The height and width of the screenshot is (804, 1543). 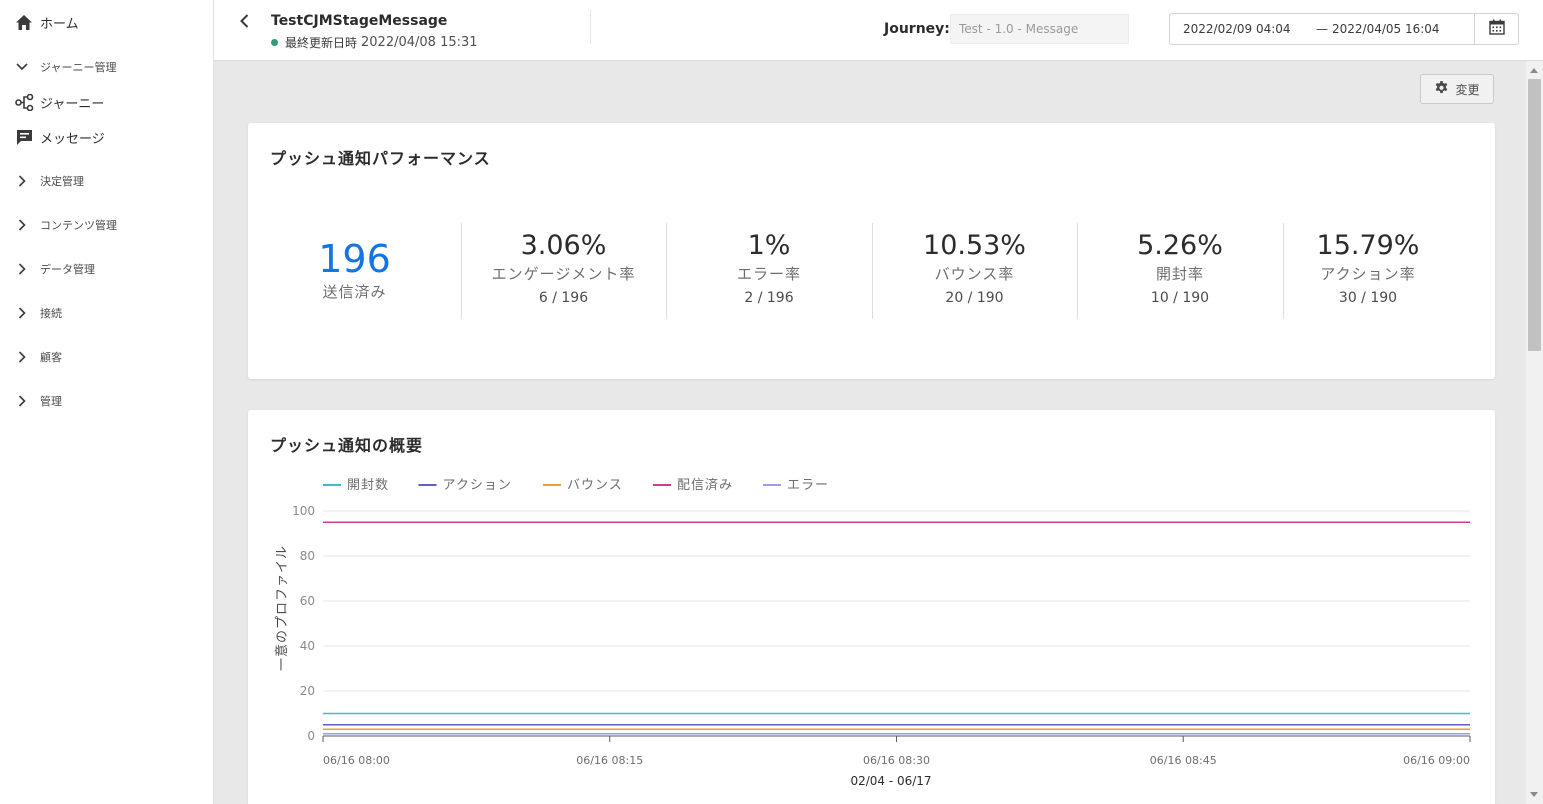 What do you see at coordinates (1180, 245) in the screenshot?
I see `metric-value: 5.26%` at bounding box center [1180, 245].